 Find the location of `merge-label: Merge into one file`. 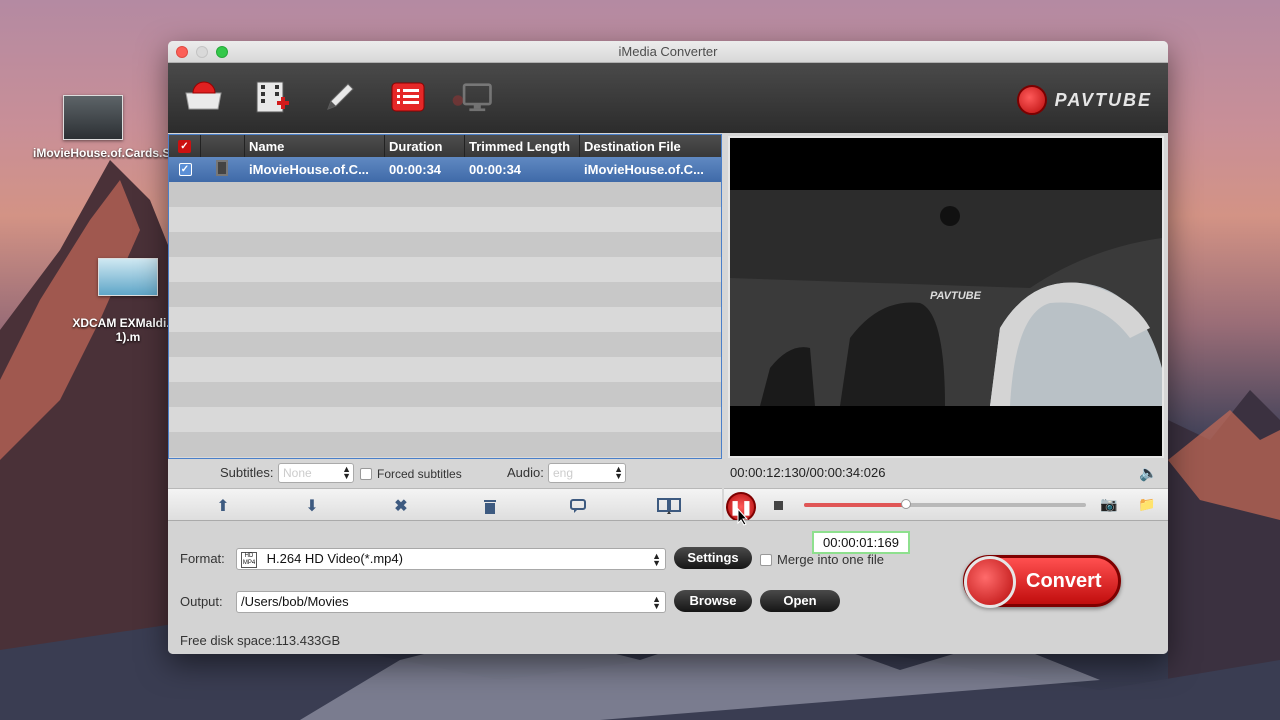

merge-label: Merge into one file is located at coordinates (830, 559).